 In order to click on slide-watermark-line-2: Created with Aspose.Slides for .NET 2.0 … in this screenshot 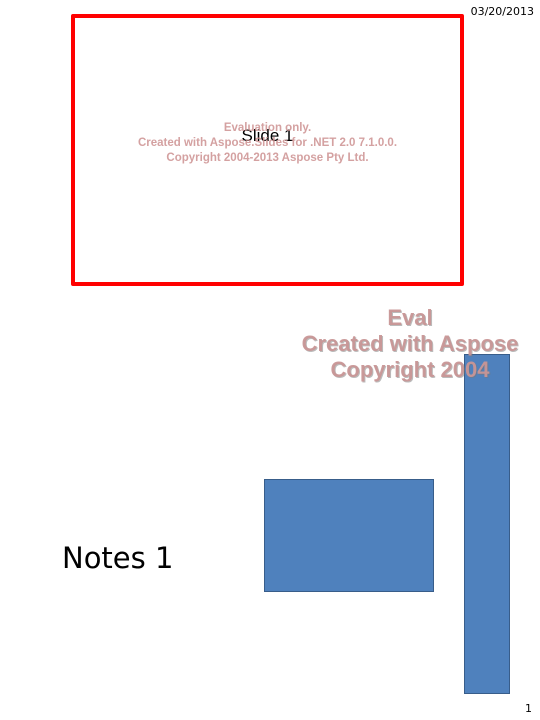, I will do `click(267, 143)`.